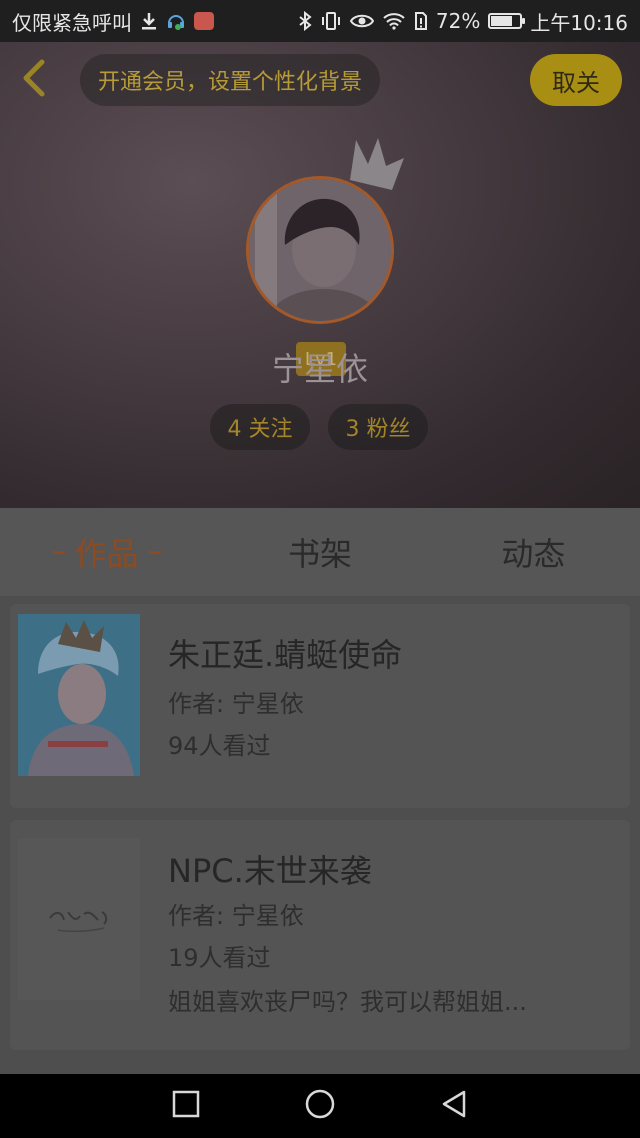 This screenshot has height=1138, width=640. I want to click on username: 宁星依, so click(319, 369).